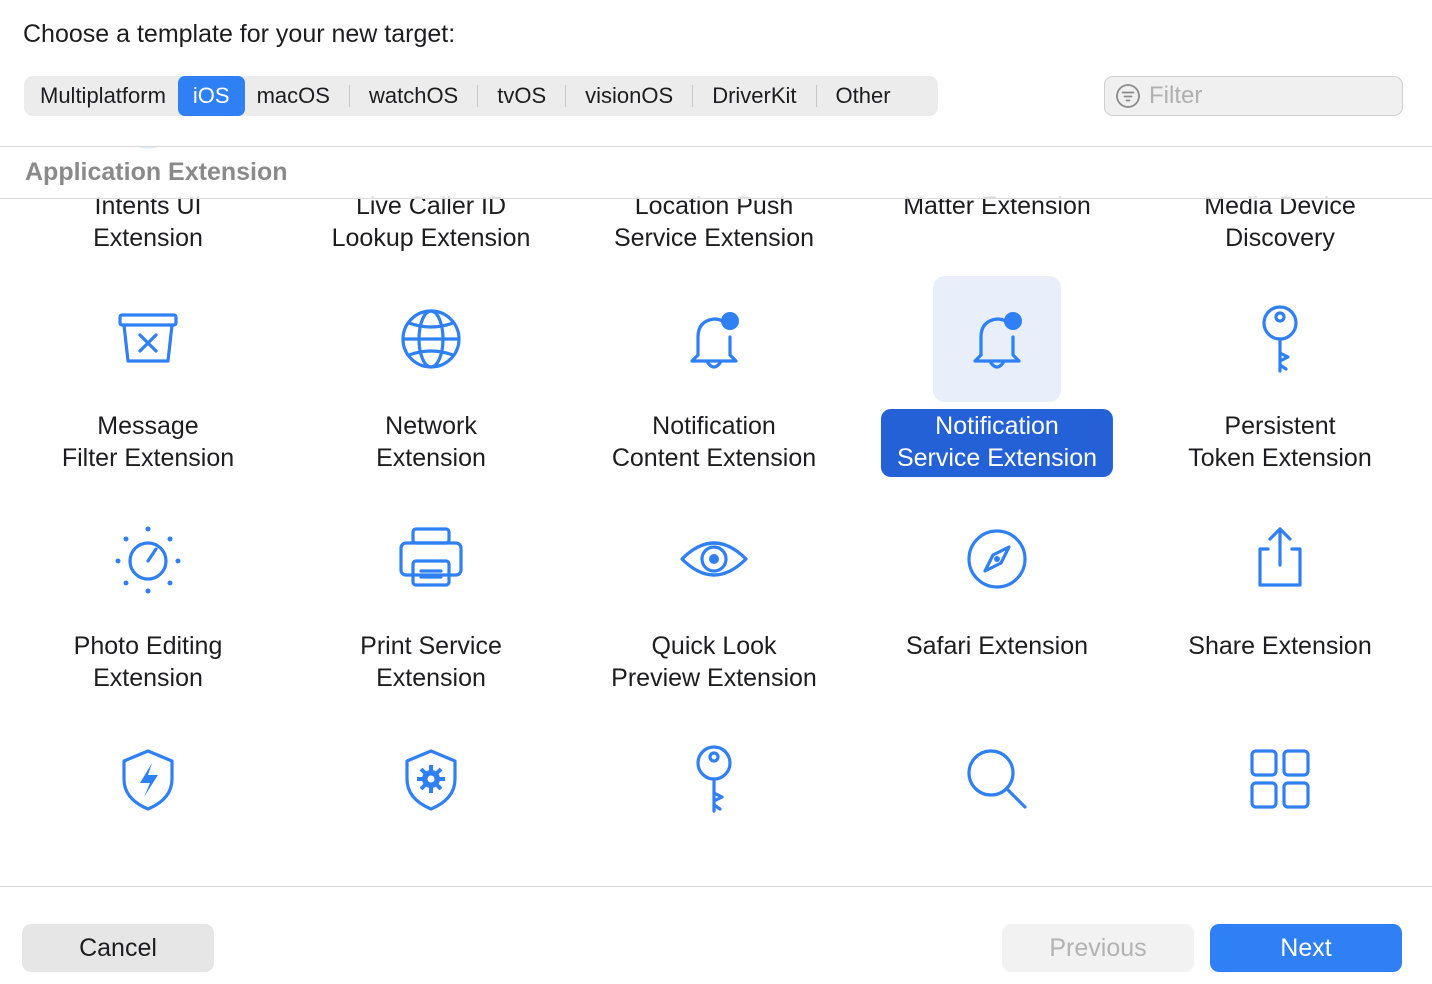 This screenshot has height=984, width=1432. I want to click on template-label-line: Preview Extension, so click(714, 678).